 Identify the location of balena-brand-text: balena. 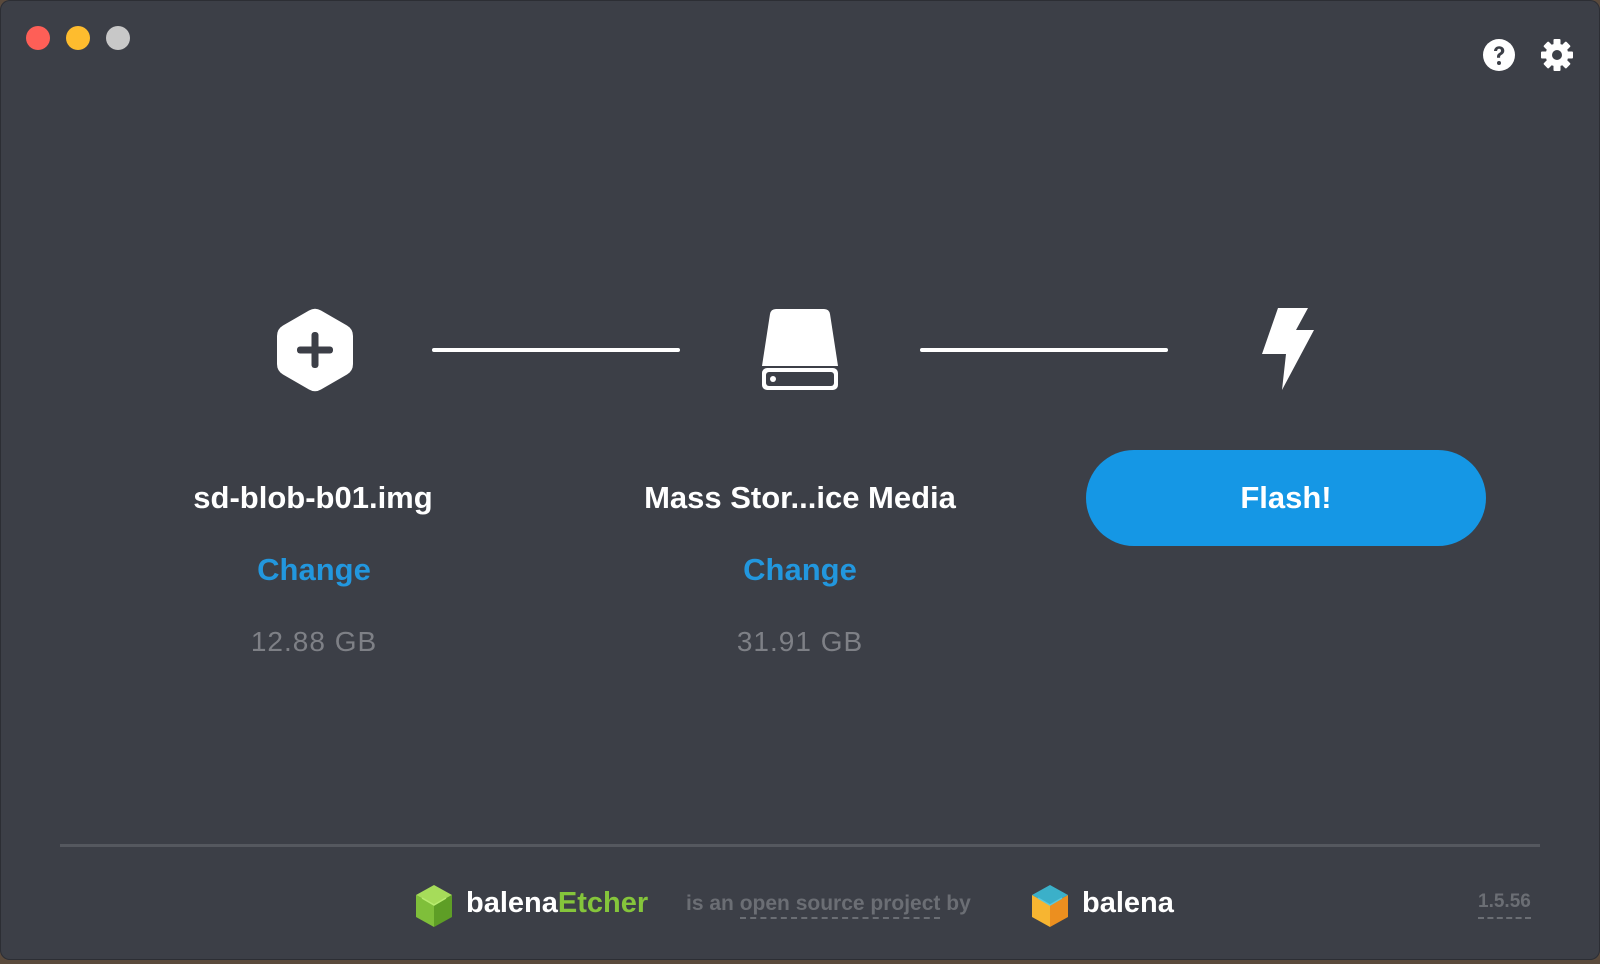
(1128, 903).